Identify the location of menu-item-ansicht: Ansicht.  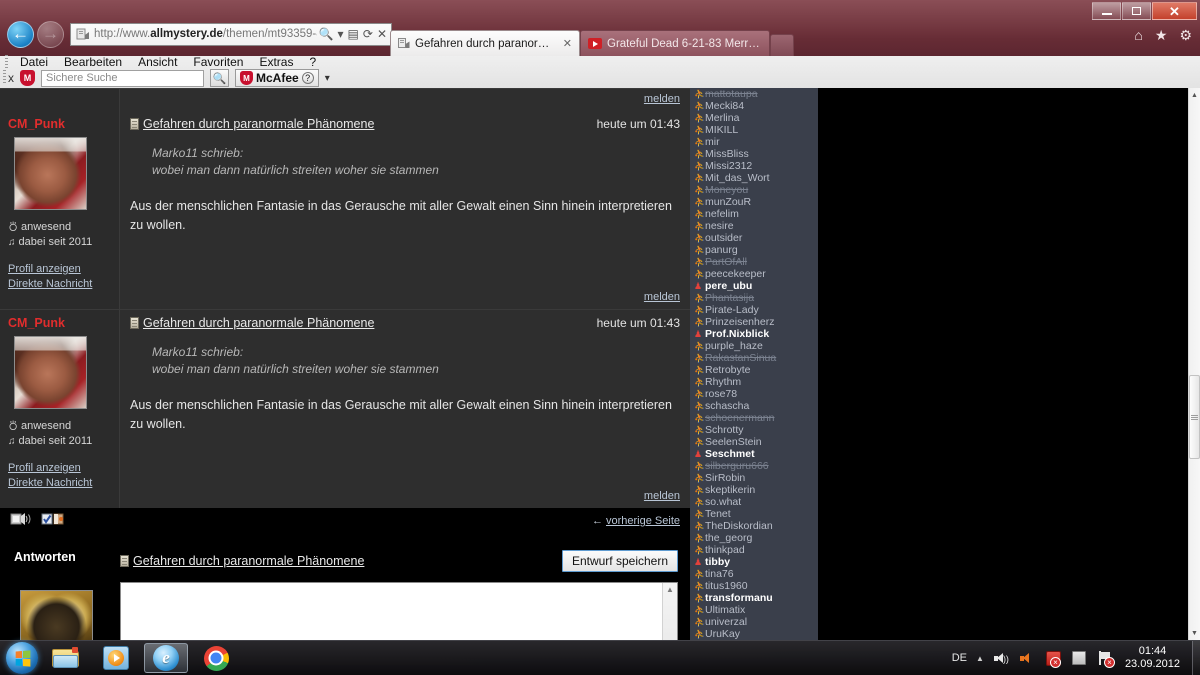
(157, 62).